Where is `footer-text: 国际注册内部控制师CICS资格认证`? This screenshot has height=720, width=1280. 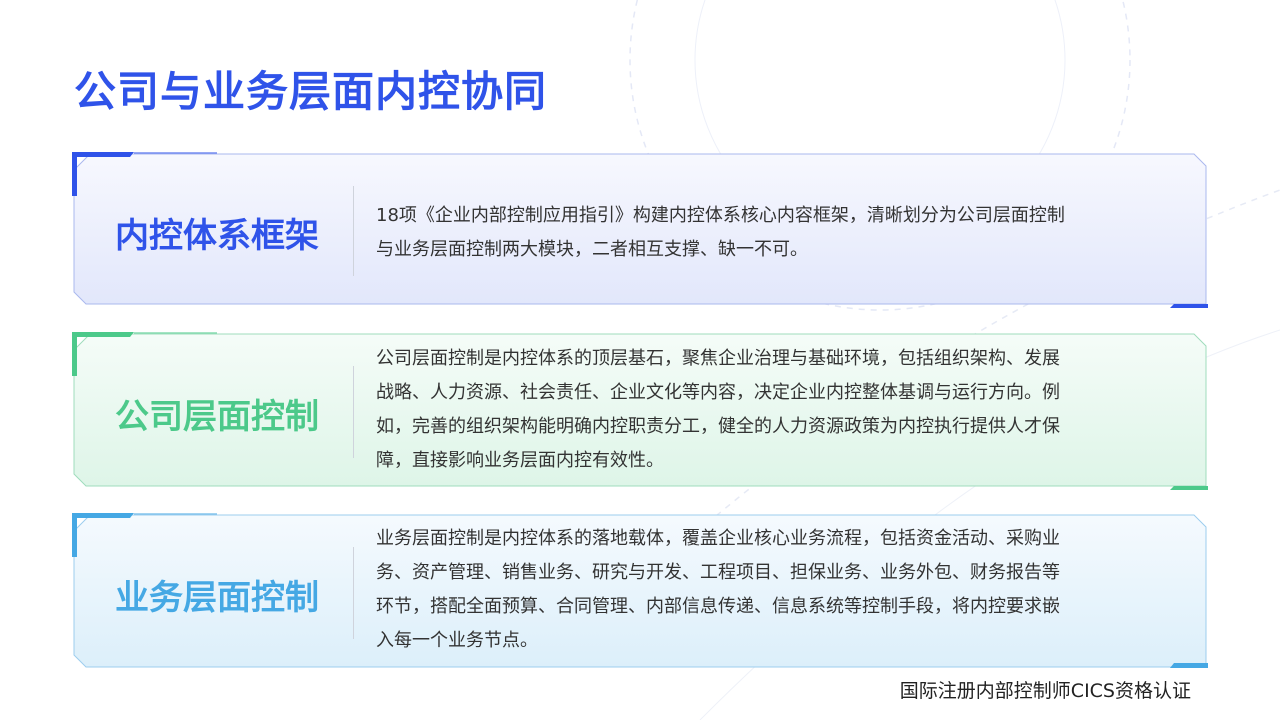
footer-text: 国际注册内部控制师CICS资格认证 is located at coordinates (1045, 691).